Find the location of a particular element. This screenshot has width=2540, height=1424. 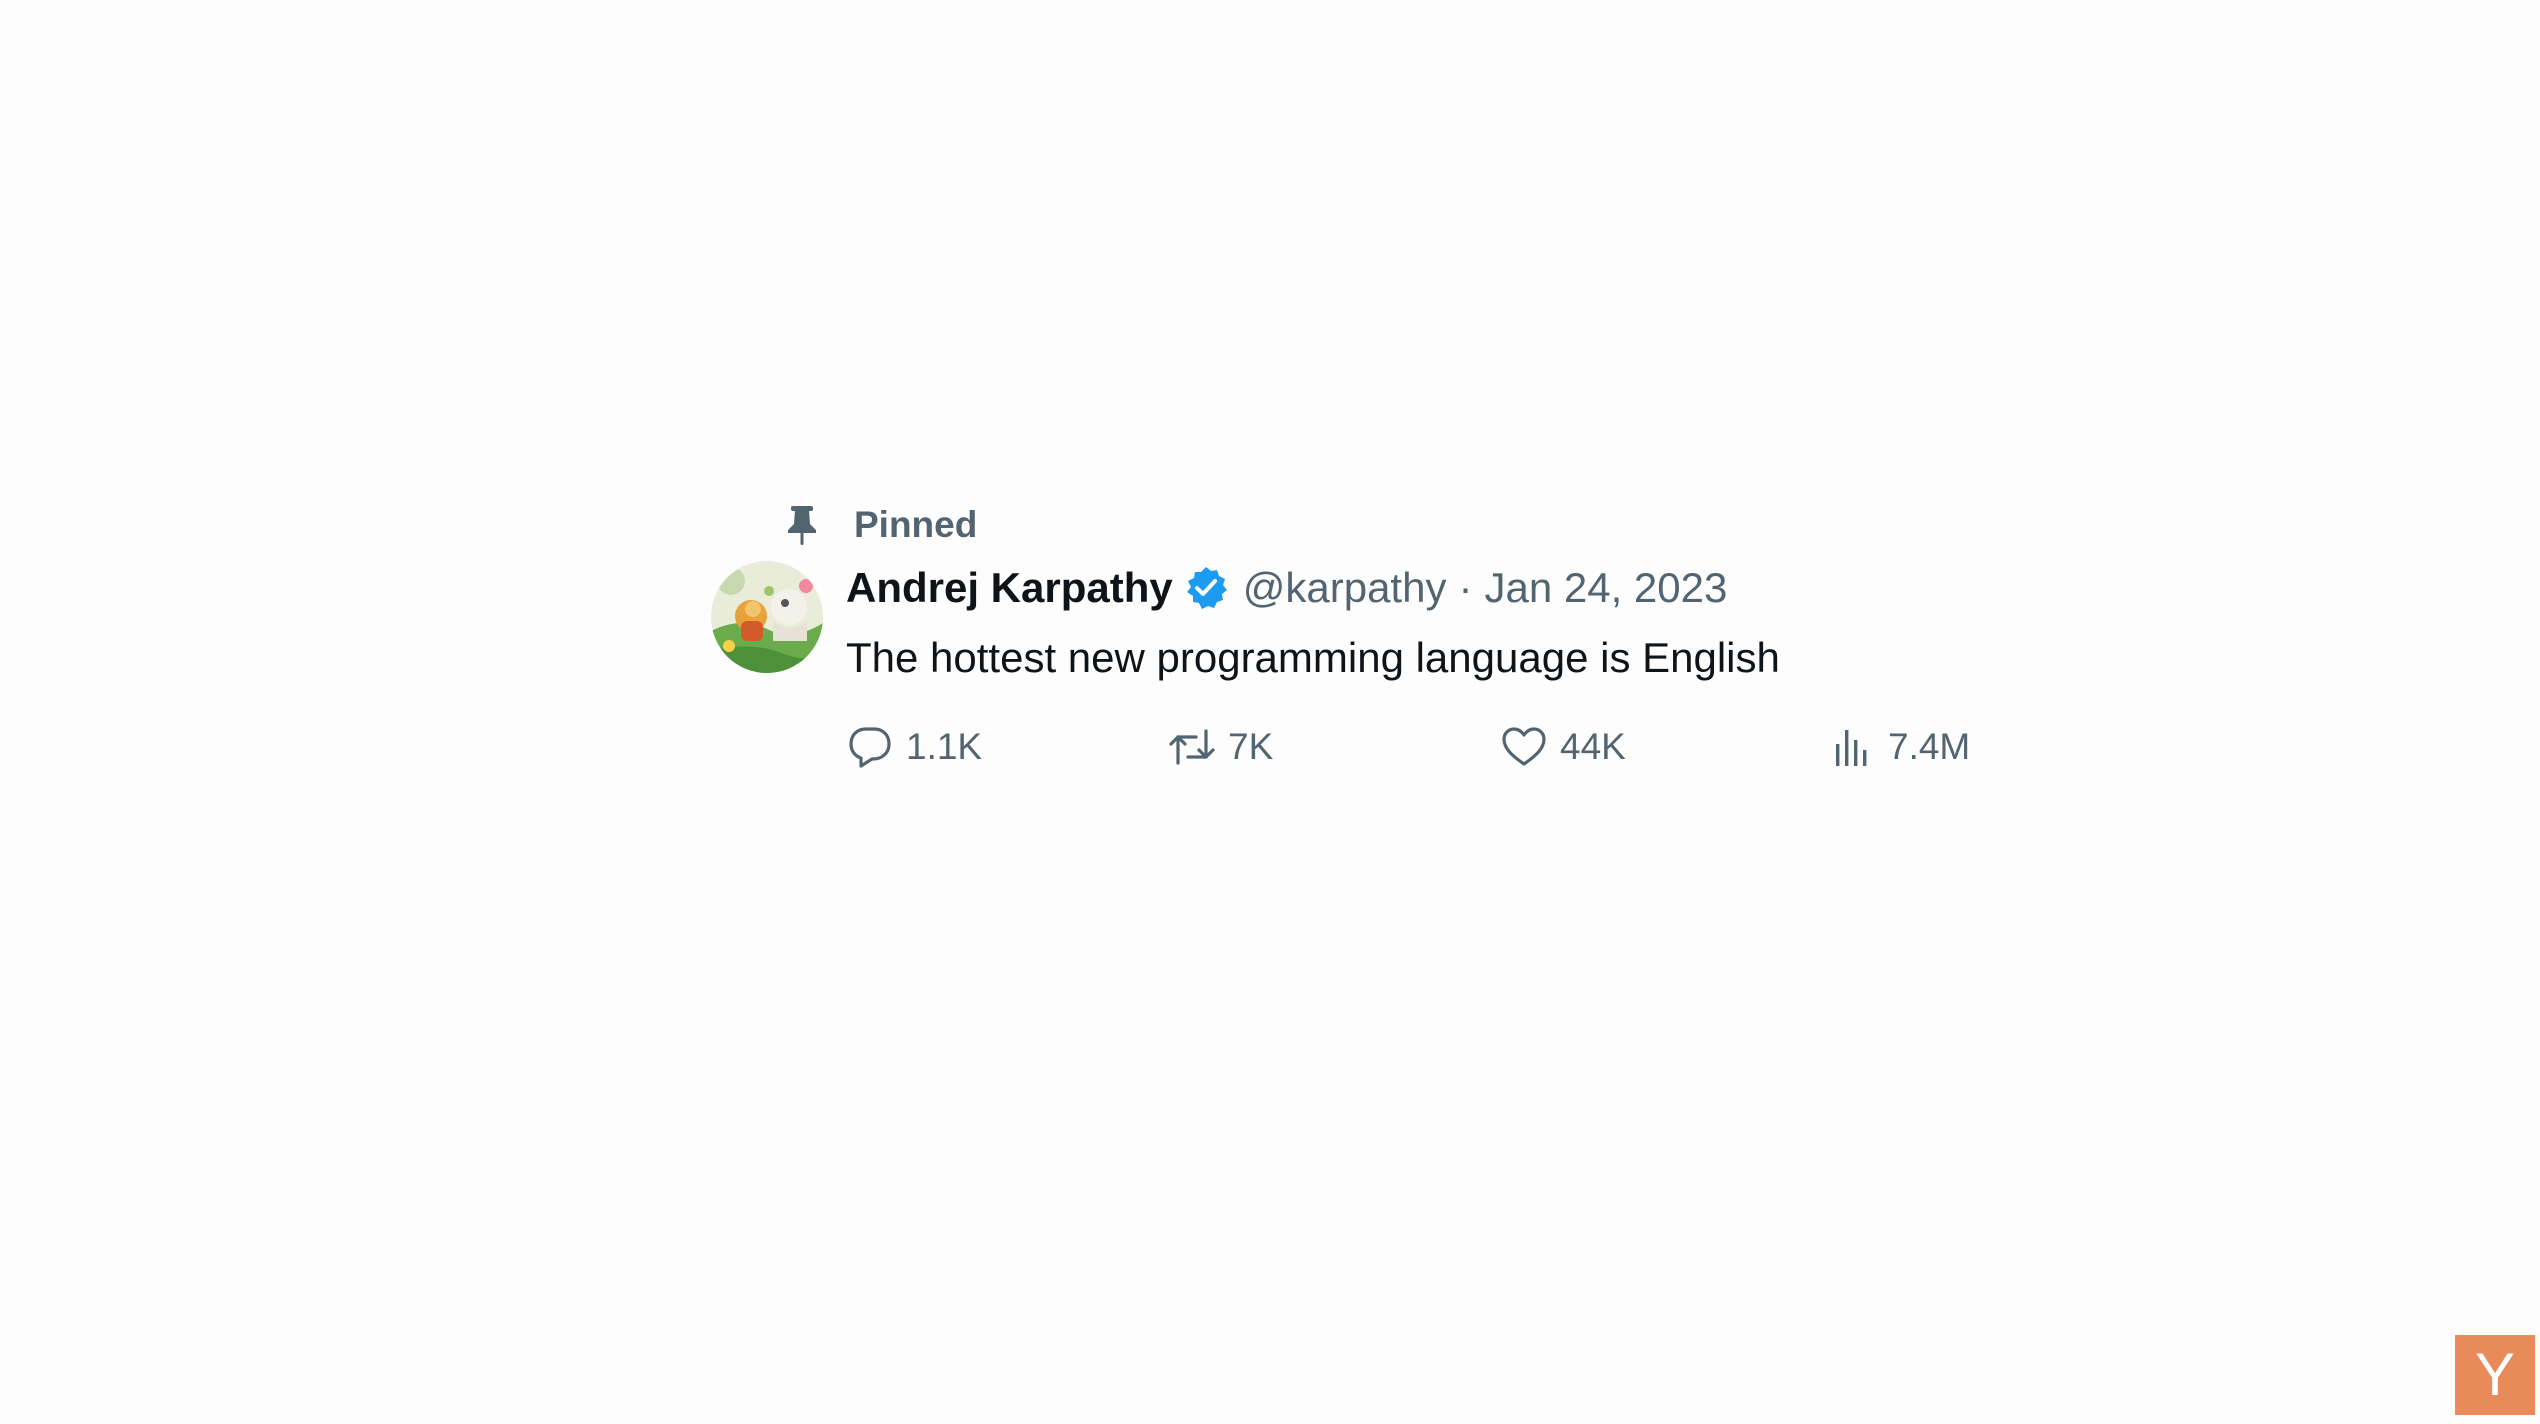

pinned-label: Pinned is located at coordinates (916, 524).